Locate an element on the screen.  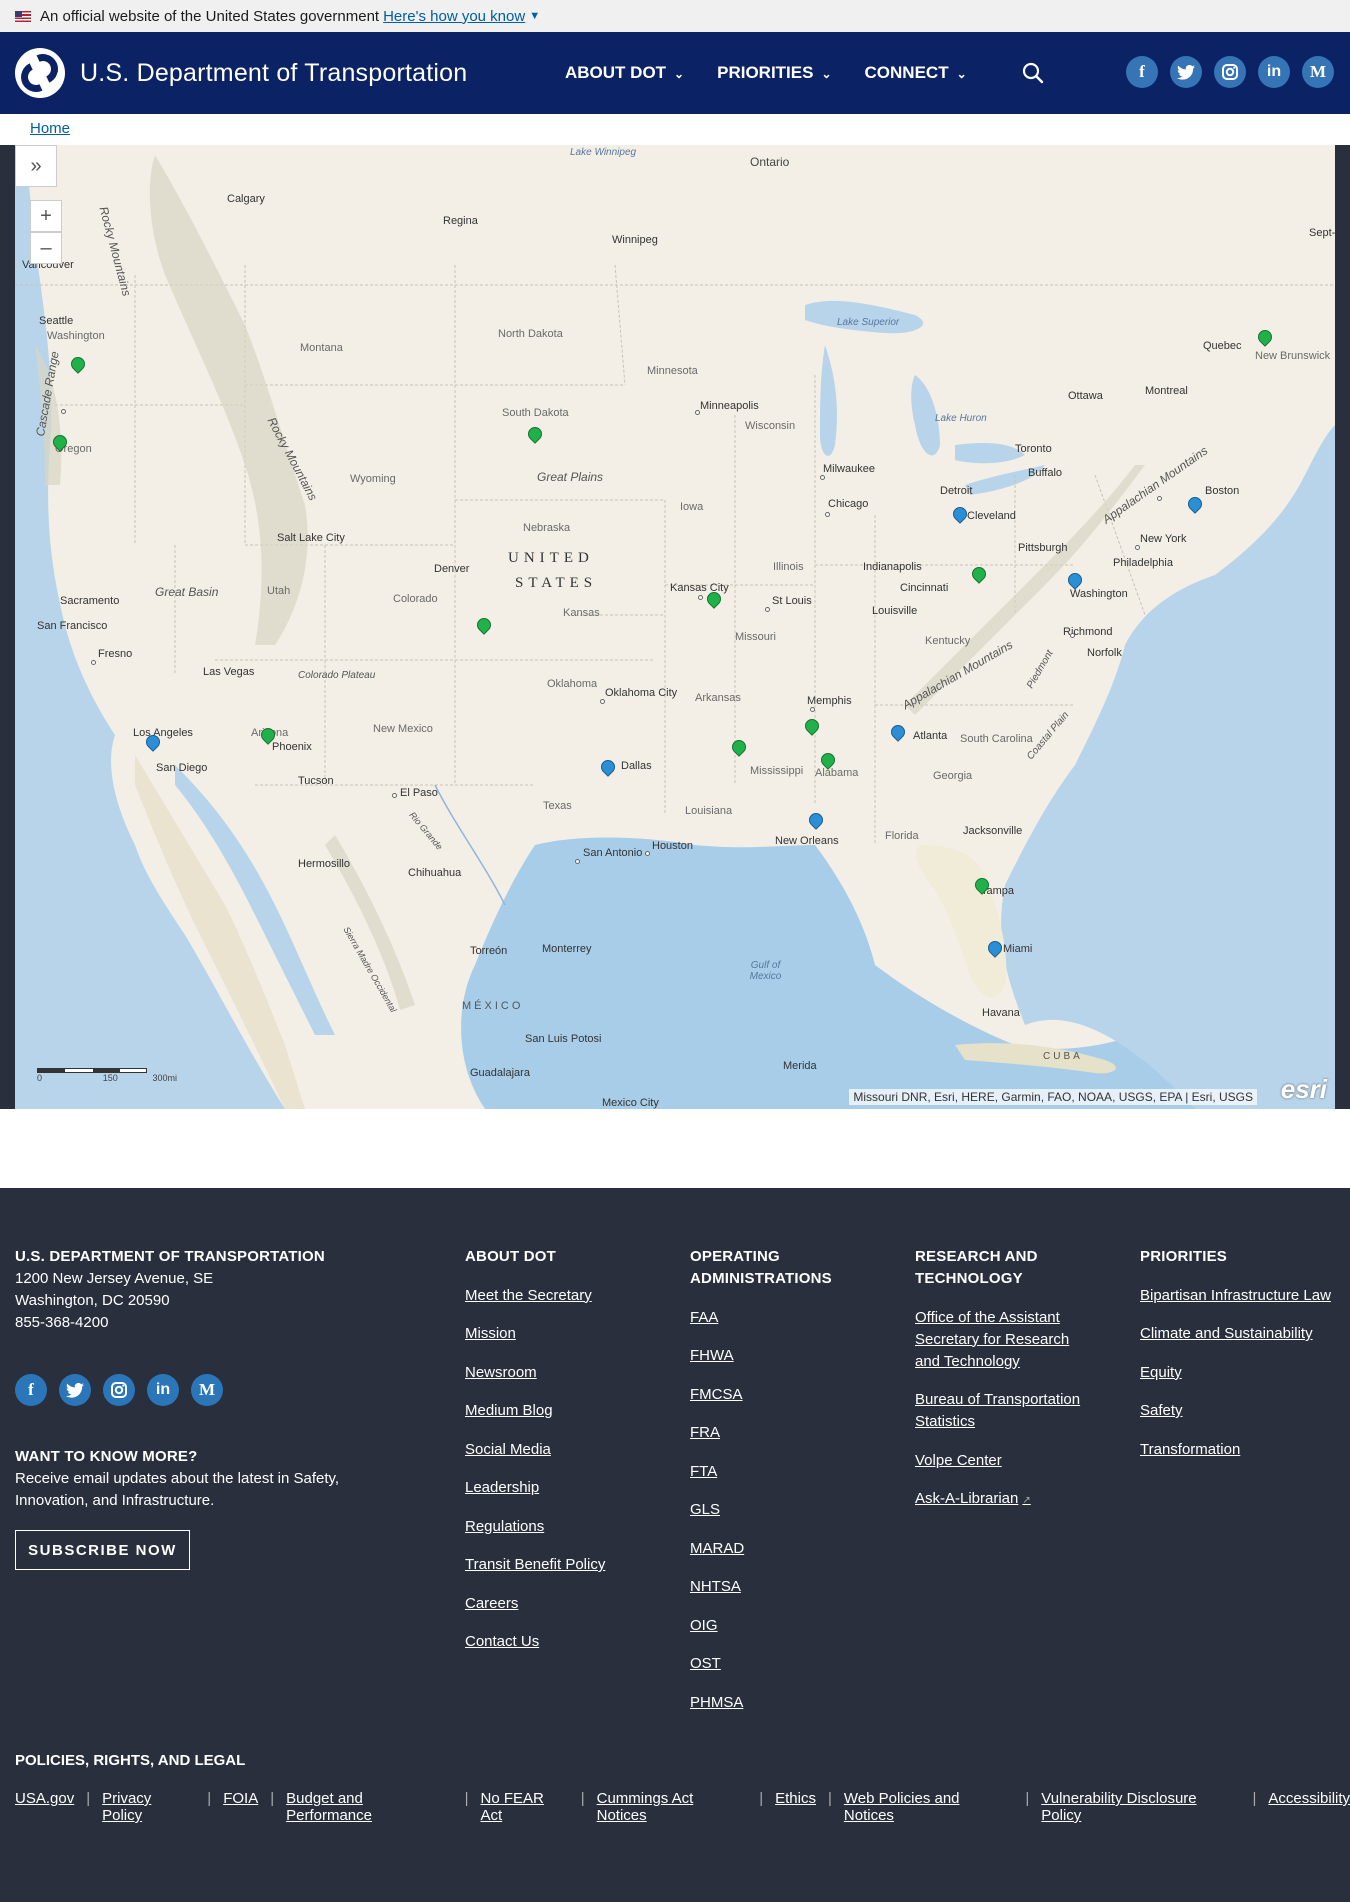
footer-link: OIG is located at coordinates (780, 1626).